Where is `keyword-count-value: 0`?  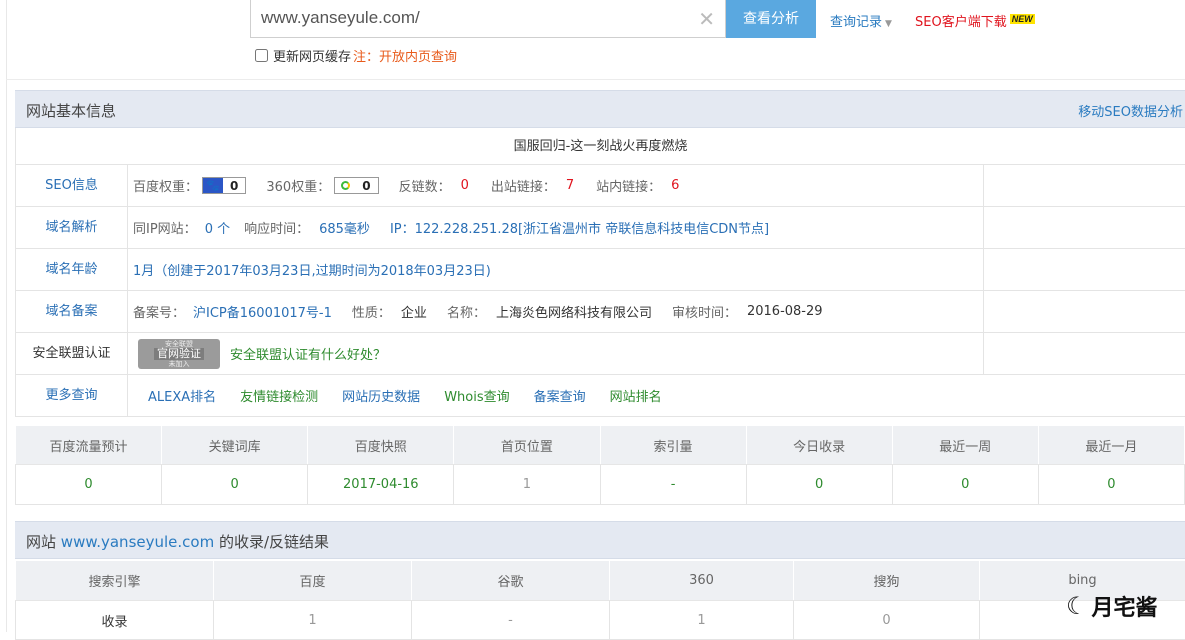
keyword-count-value: 0 is located at coordinates (235, 485).